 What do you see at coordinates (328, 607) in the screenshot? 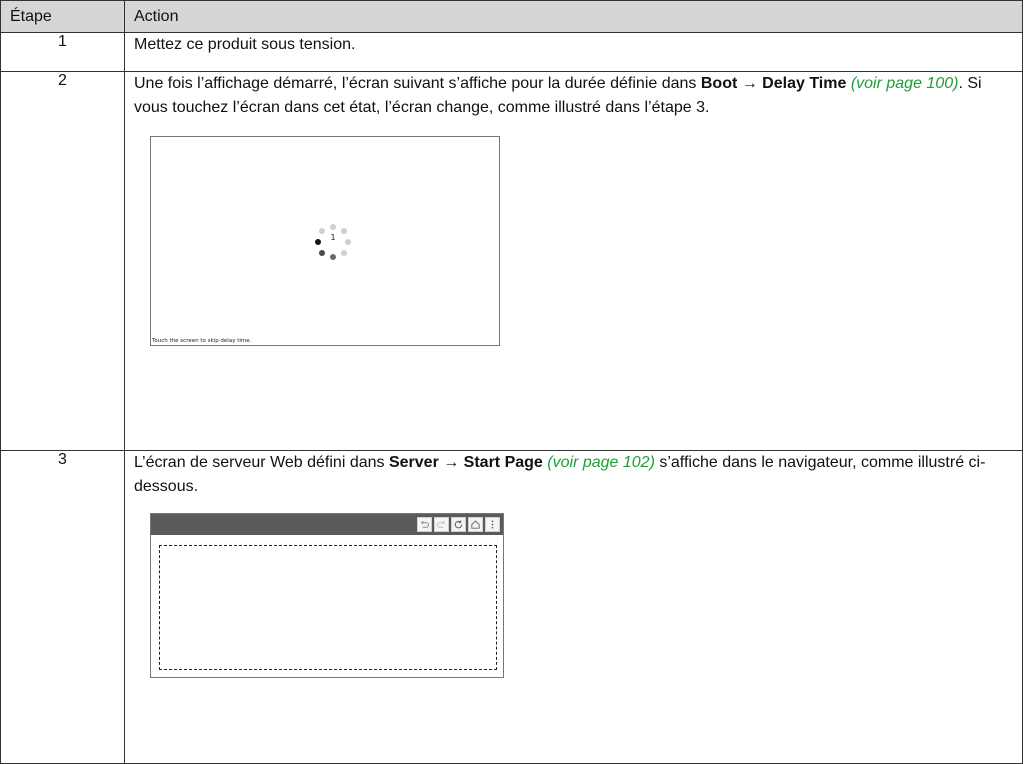
I see `page-content-area` at bounding box center [328, 607].